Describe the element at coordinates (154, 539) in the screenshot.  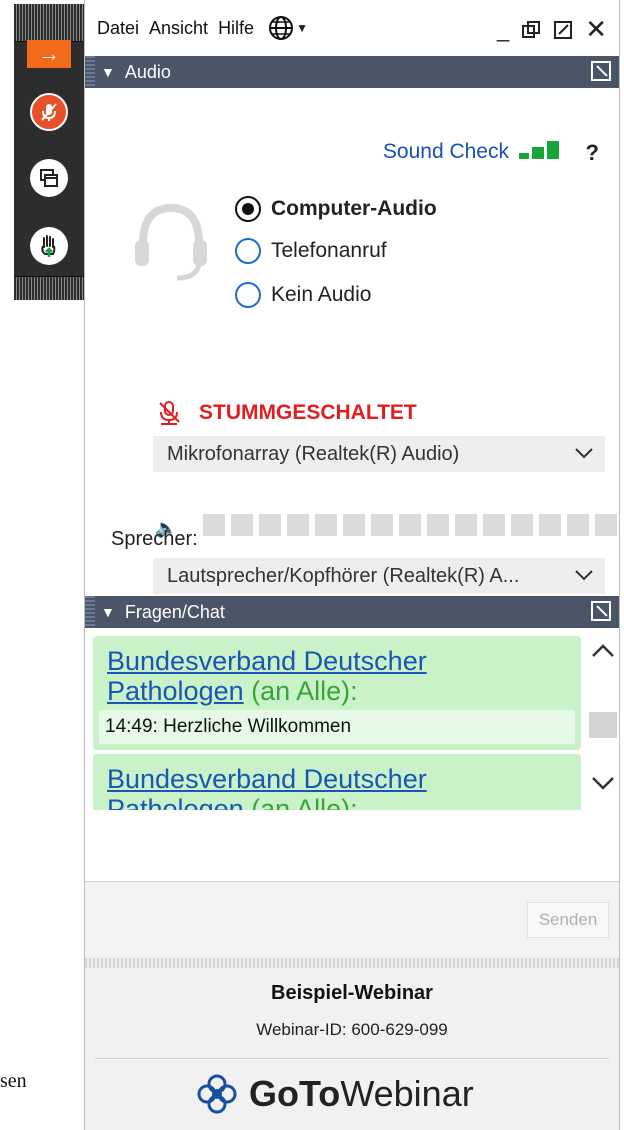
I see `speaker-label: Sprecher:` at that location.